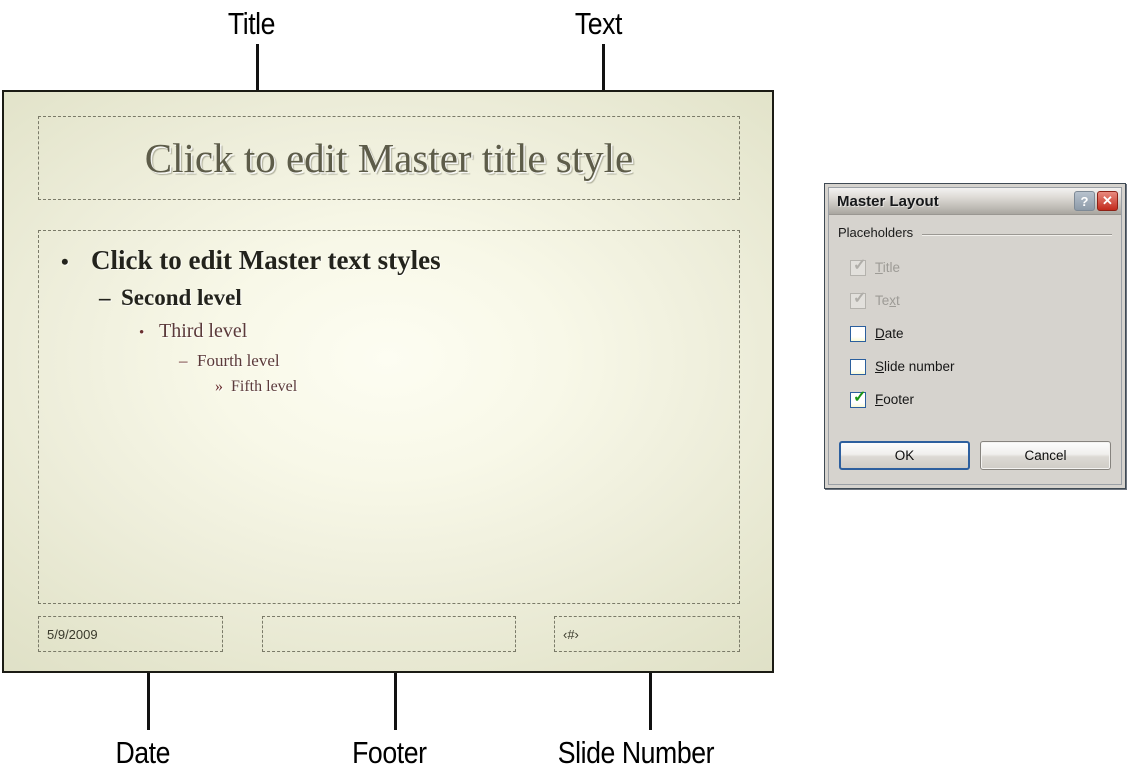 The image size is (1128, 774). What do you see at coordinates (431, 331) in the screenshot?
I see `body-level-3: • Third level` at bounding box center [431, 331].